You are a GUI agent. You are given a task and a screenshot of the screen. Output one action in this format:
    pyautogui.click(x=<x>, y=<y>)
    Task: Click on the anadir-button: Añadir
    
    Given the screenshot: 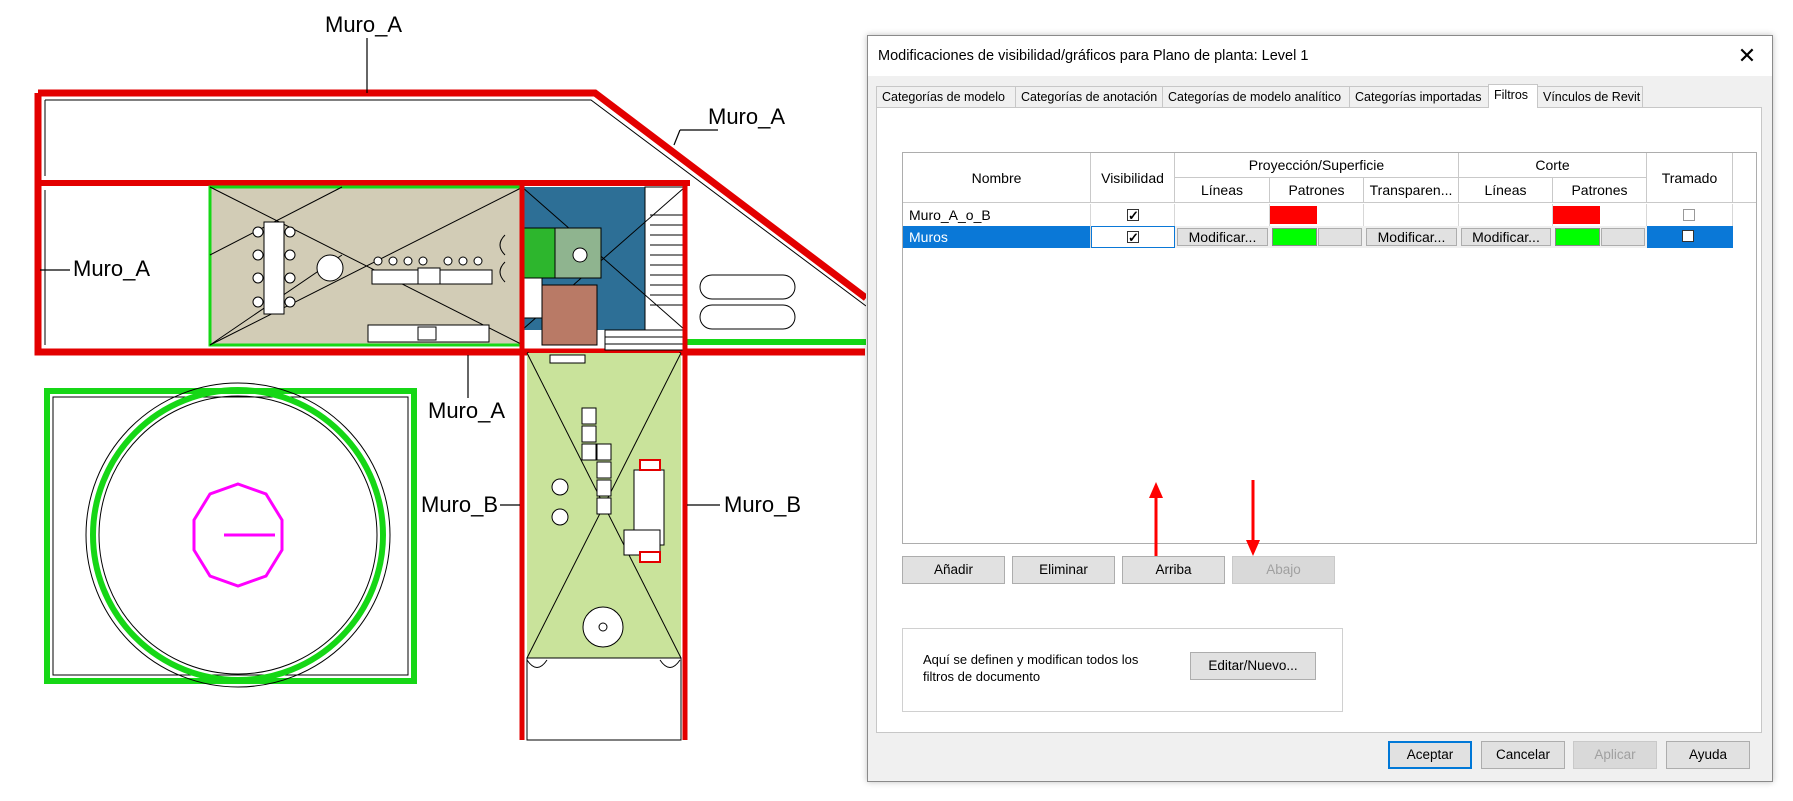 What is the action you would take?
    pyautogui.click(x=953, y=570)
    